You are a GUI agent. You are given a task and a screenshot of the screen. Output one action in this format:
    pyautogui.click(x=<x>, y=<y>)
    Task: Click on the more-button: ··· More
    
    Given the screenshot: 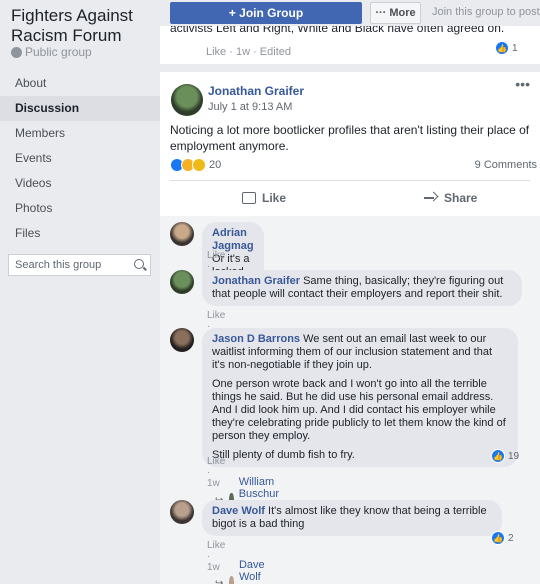 What is the action you would take?
    pyautogui.click(x=395, y=13)
    